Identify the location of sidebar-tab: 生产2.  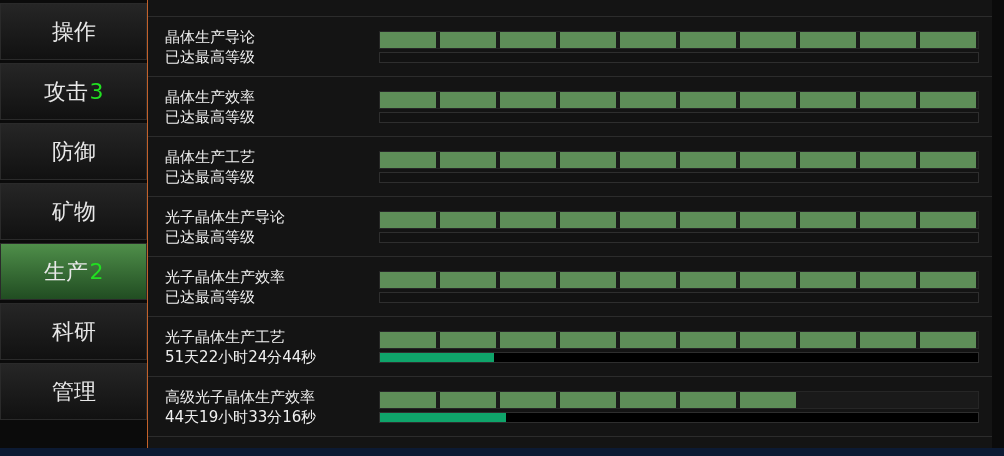
(73, 271).